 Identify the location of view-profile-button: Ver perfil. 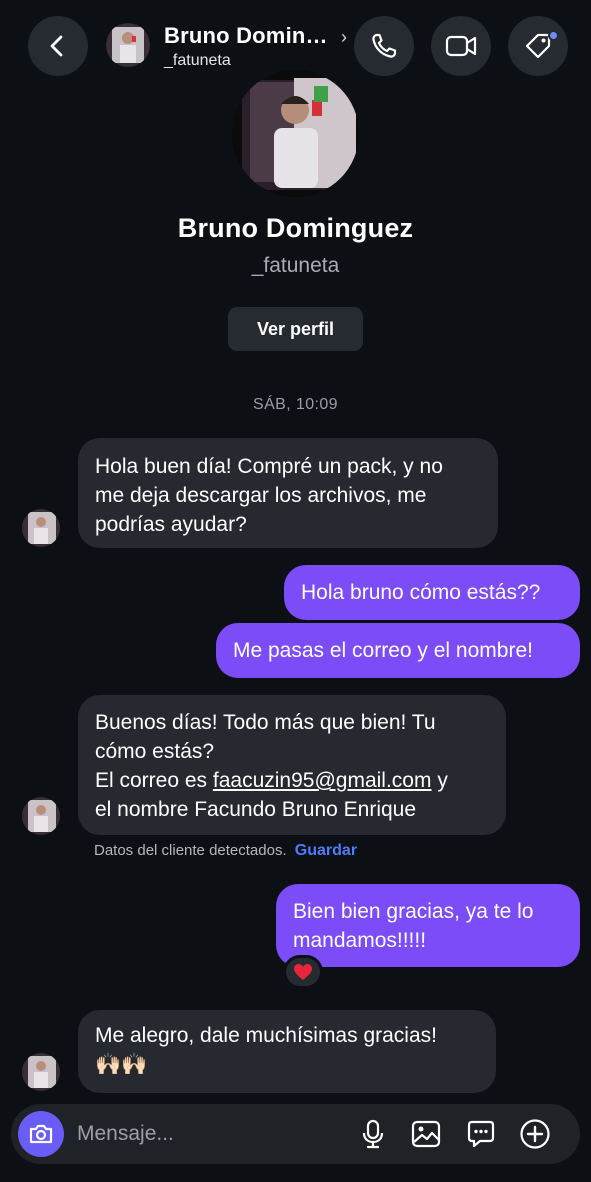
(295, 329).